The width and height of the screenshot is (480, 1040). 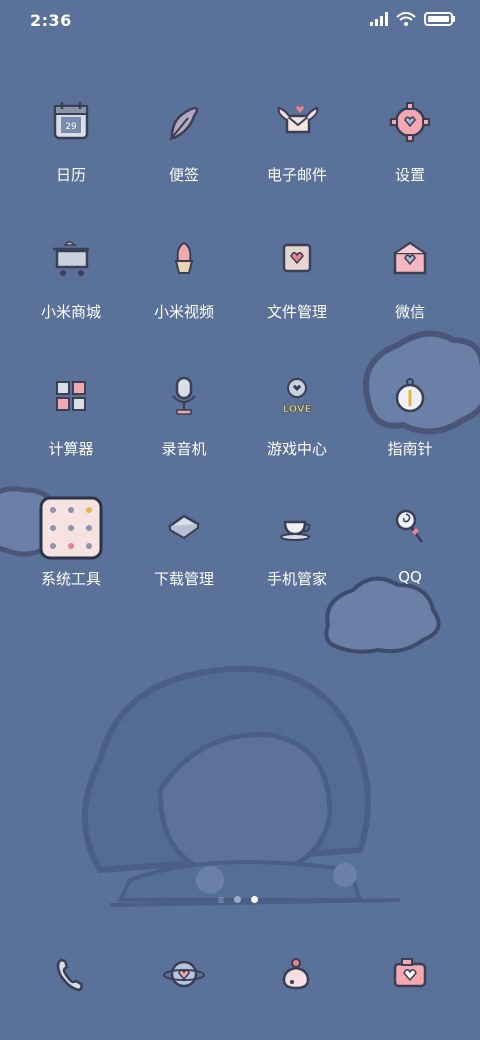 I want to click on app-system-tools: 系统工具, so click(x=71, y=553).